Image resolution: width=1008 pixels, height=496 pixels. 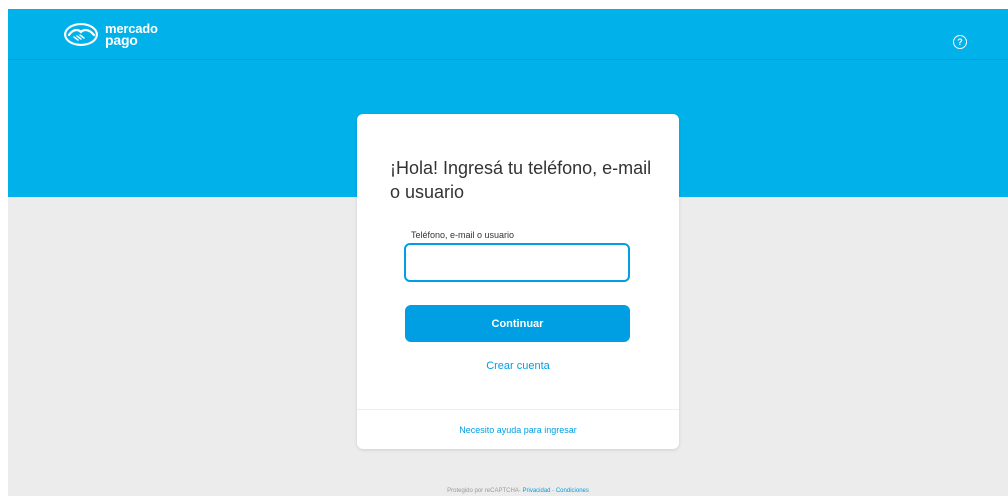 I want to click on phone-email-username-label: Teléfono, e-mail o usuario, so click(x=463, y=235).